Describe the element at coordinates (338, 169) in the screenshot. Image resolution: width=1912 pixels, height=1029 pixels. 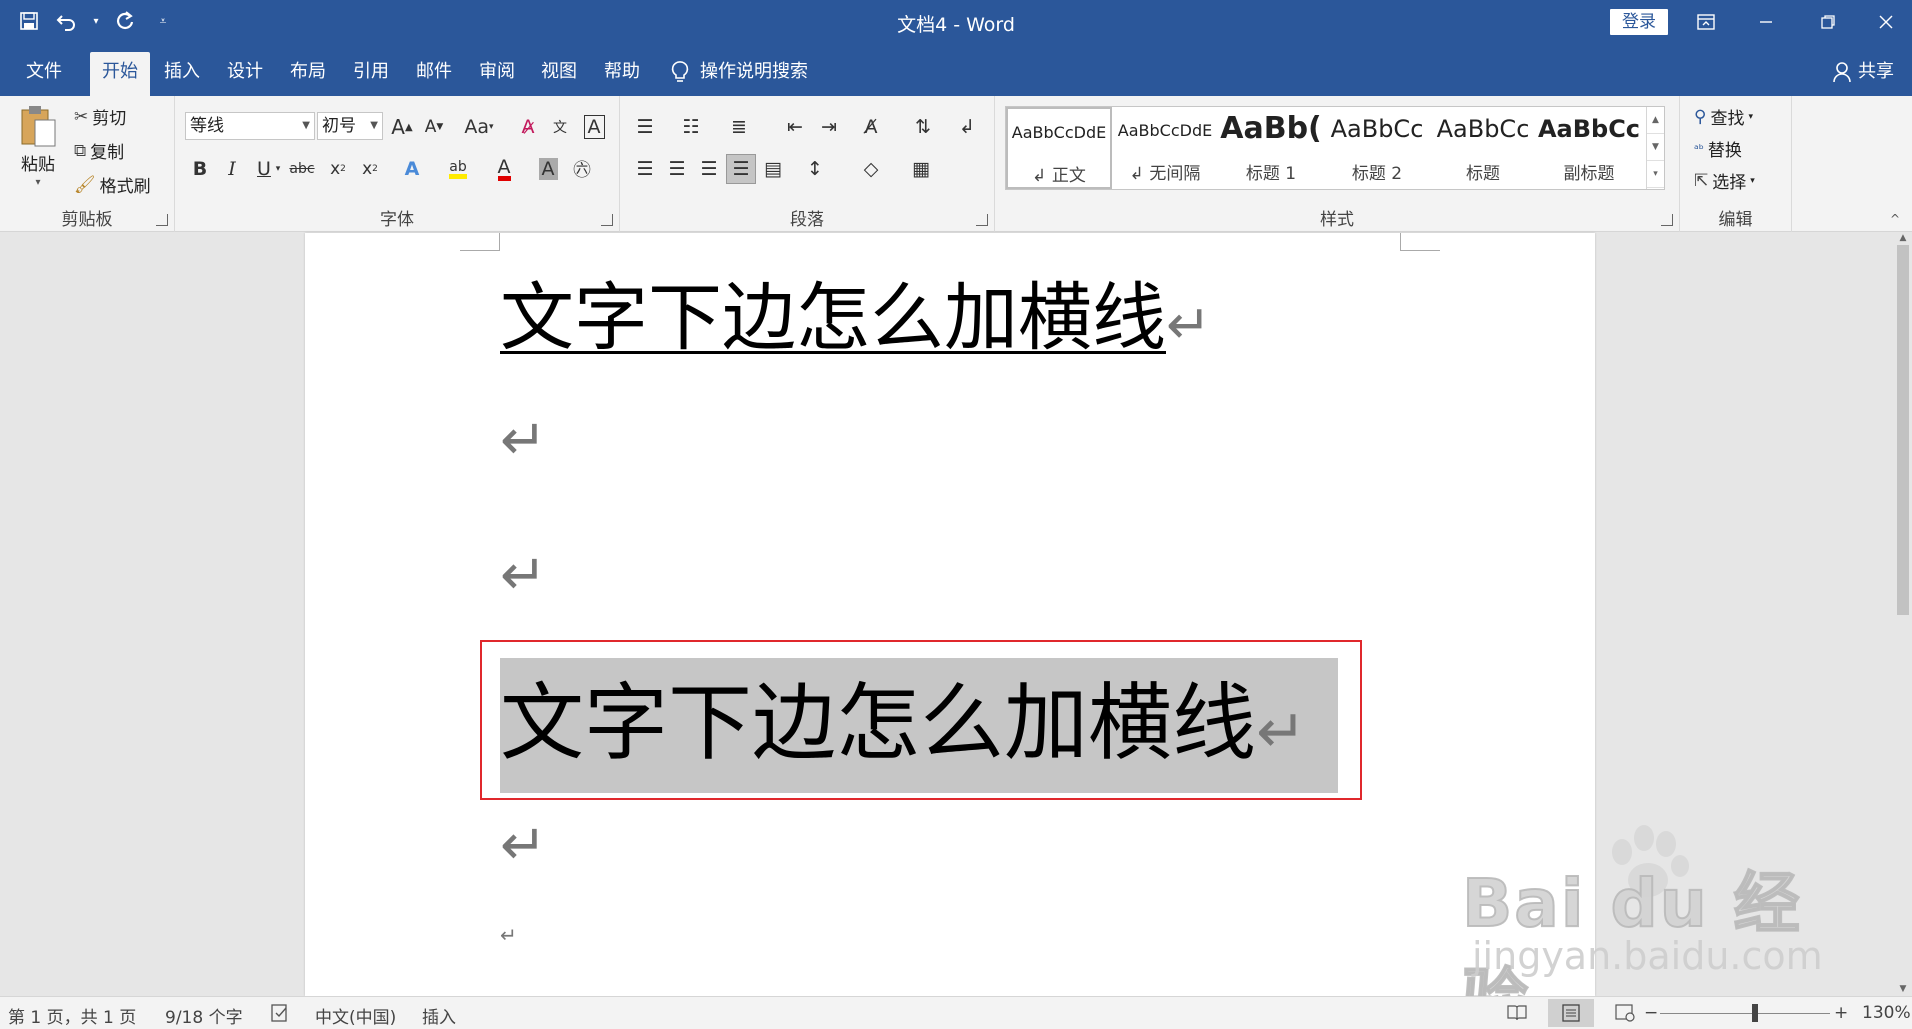
I see `subscript-icon: x2` at that location.